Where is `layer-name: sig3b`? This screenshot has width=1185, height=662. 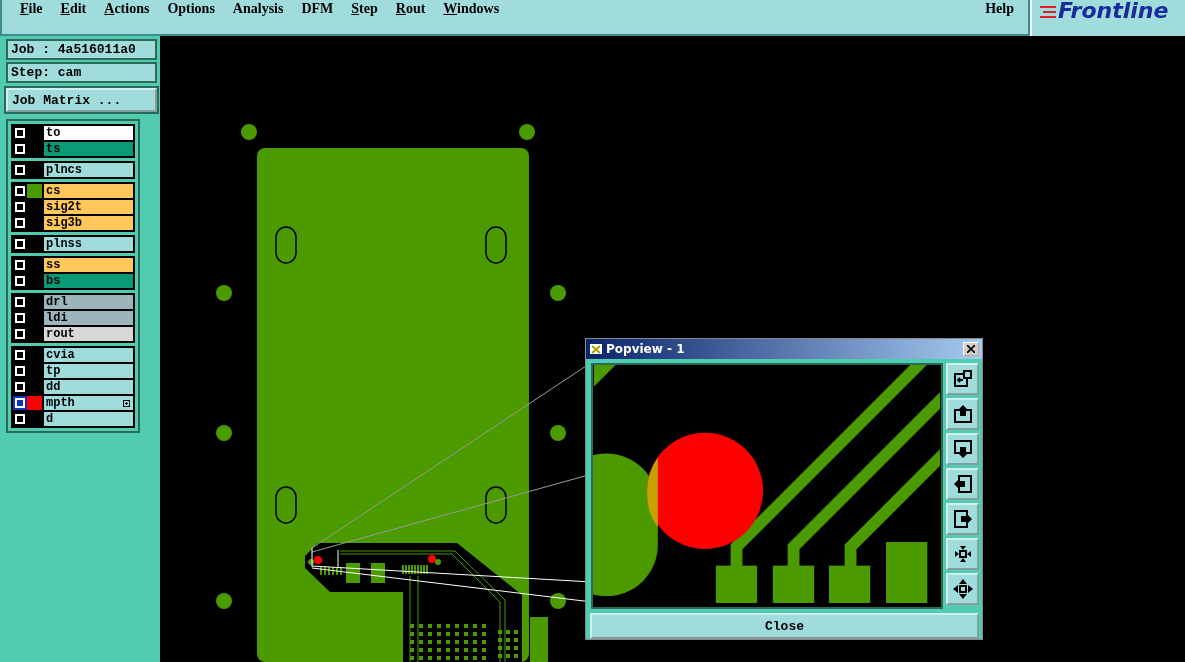 layer-name: sig3b is located at coordinates (88, 223).